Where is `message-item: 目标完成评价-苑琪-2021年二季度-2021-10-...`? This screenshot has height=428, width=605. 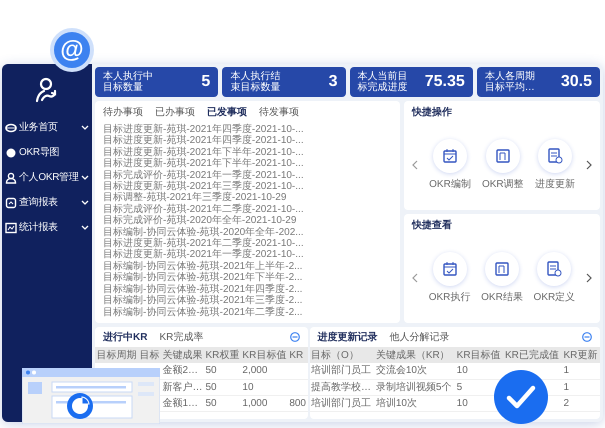 message-item: 目标完成评价-苑琪-2021年二季度-2021-10-... is located at coordinates (247, 210).